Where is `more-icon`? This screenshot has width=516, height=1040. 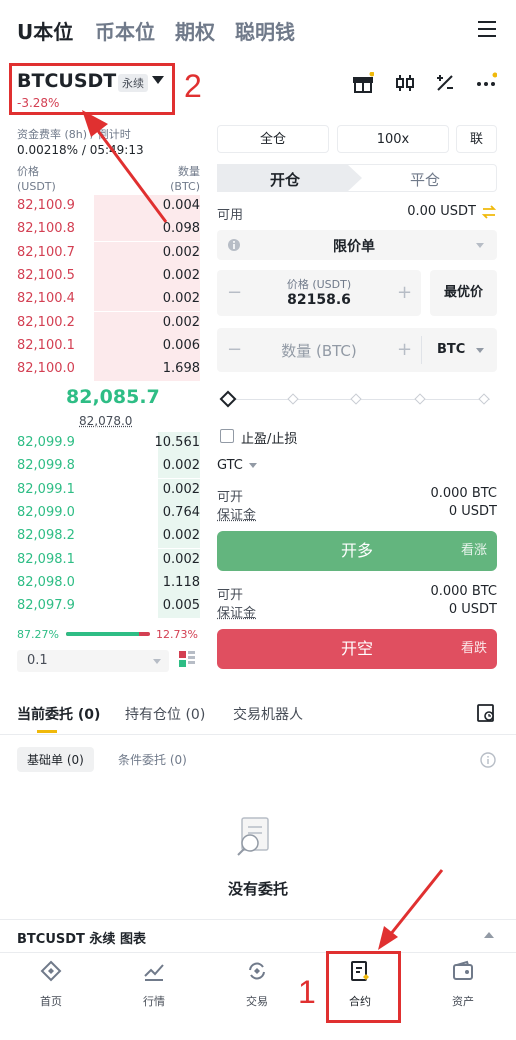 more-icon is located at coordinates (486, 83).